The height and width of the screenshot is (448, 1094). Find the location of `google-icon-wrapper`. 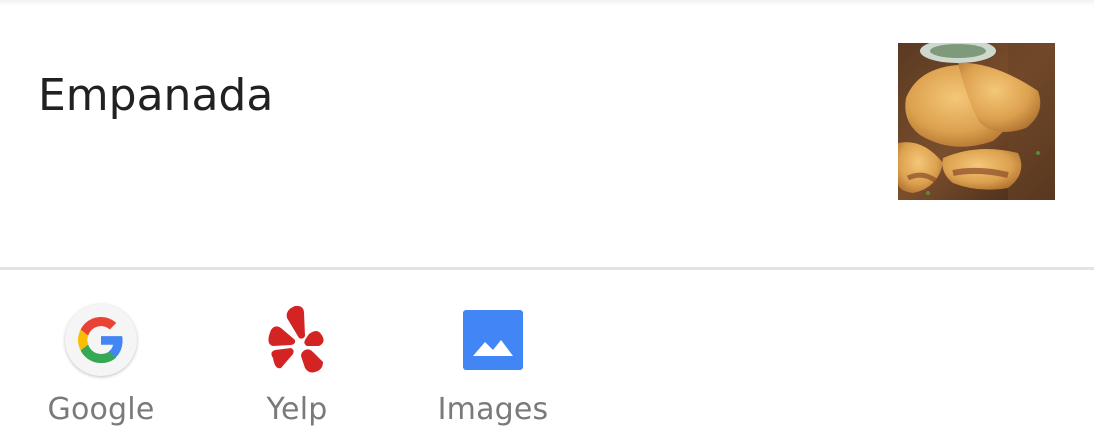

google-icon-wrapper is located at coordinates (101, 340).